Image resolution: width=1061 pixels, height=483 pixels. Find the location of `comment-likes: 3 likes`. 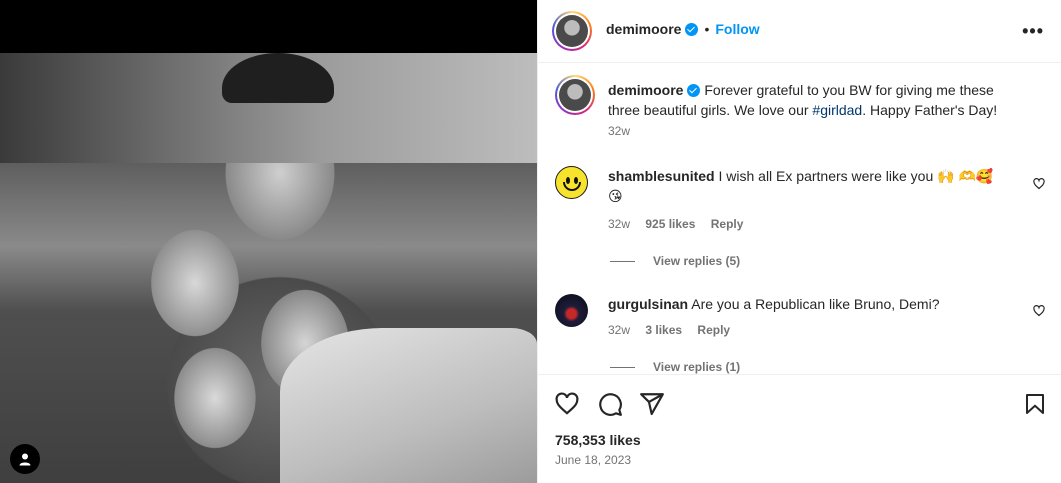

comment-likes: 3 likes is located at coordinates (663, 330).